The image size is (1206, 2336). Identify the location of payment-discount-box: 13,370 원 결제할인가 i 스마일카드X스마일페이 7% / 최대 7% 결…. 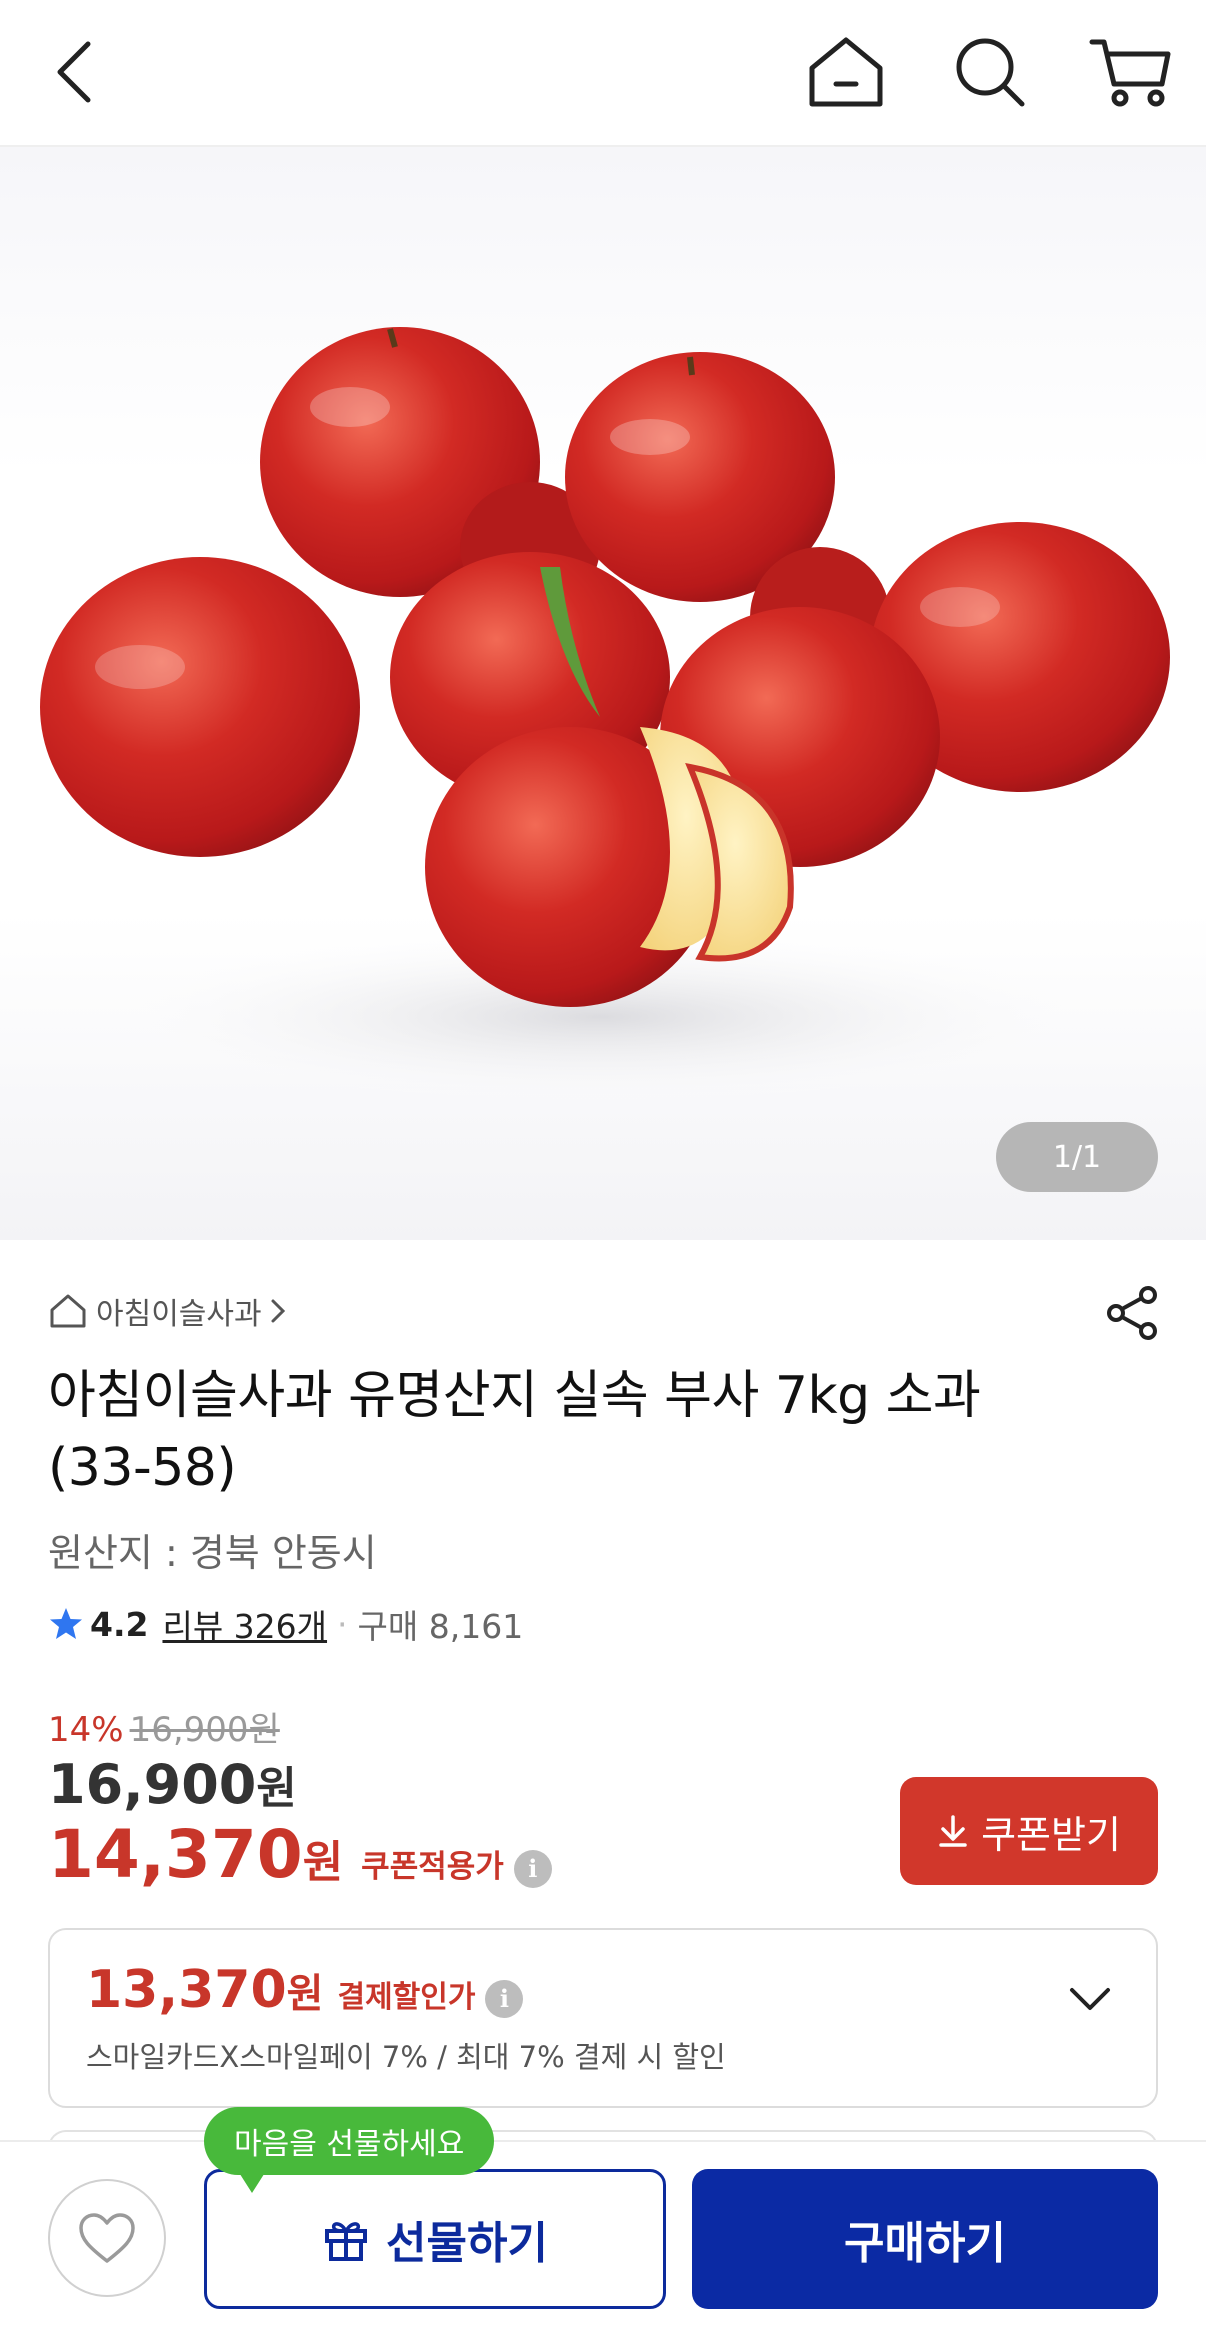
(603, 2018).